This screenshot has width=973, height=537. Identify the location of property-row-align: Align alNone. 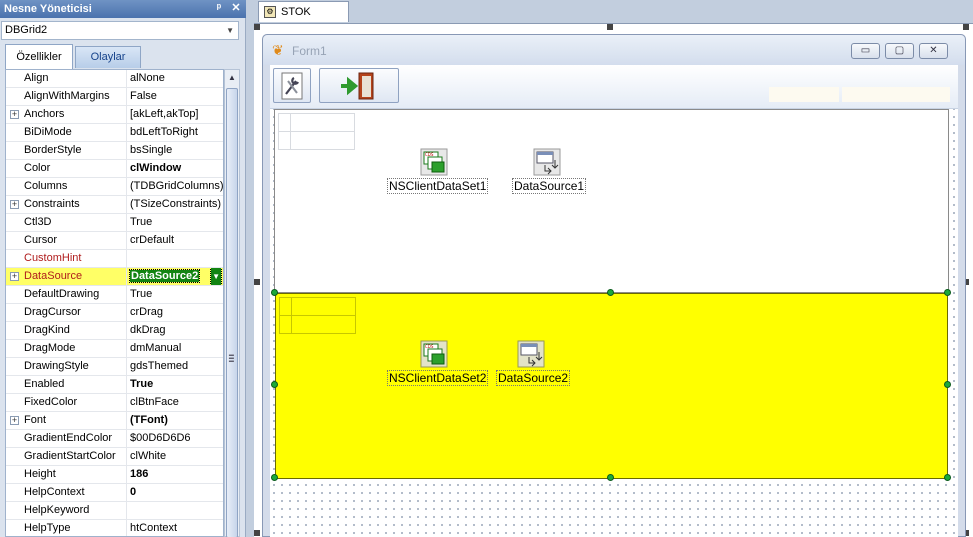
(114, 79).